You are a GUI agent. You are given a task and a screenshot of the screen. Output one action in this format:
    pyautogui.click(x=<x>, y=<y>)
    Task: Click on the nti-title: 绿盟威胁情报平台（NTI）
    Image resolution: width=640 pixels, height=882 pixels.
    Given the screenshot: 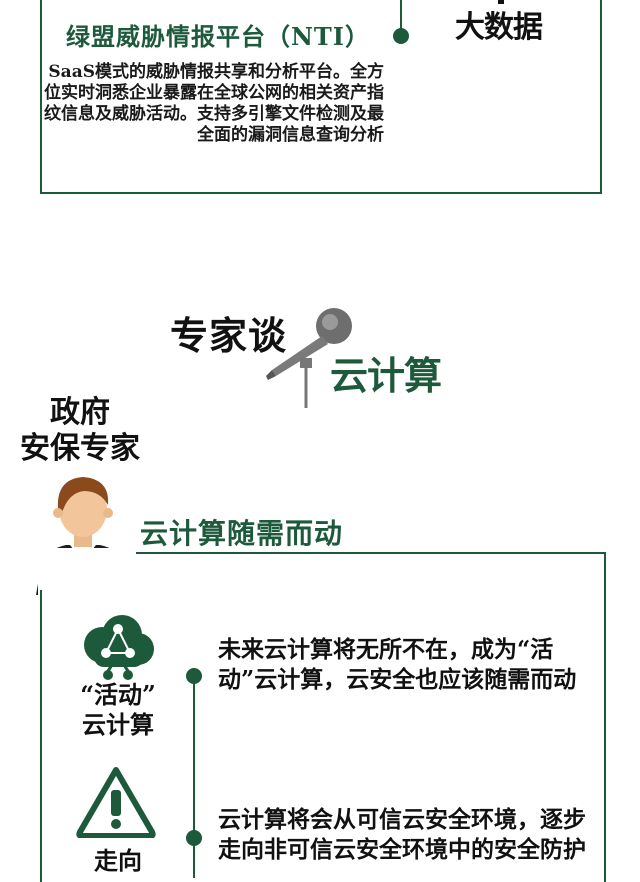 What is the action you would take?
    pyautogui.click(x=218, y=36)
    